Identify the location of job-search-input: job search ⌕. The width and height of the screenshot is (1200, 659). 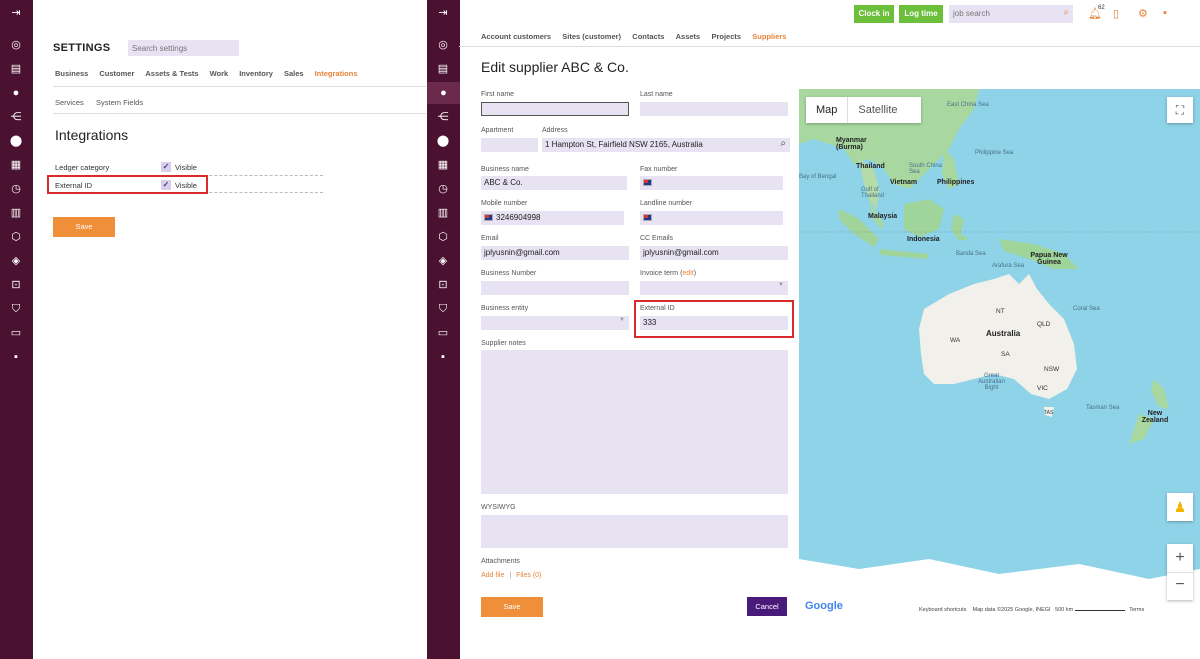
(1011, 14).